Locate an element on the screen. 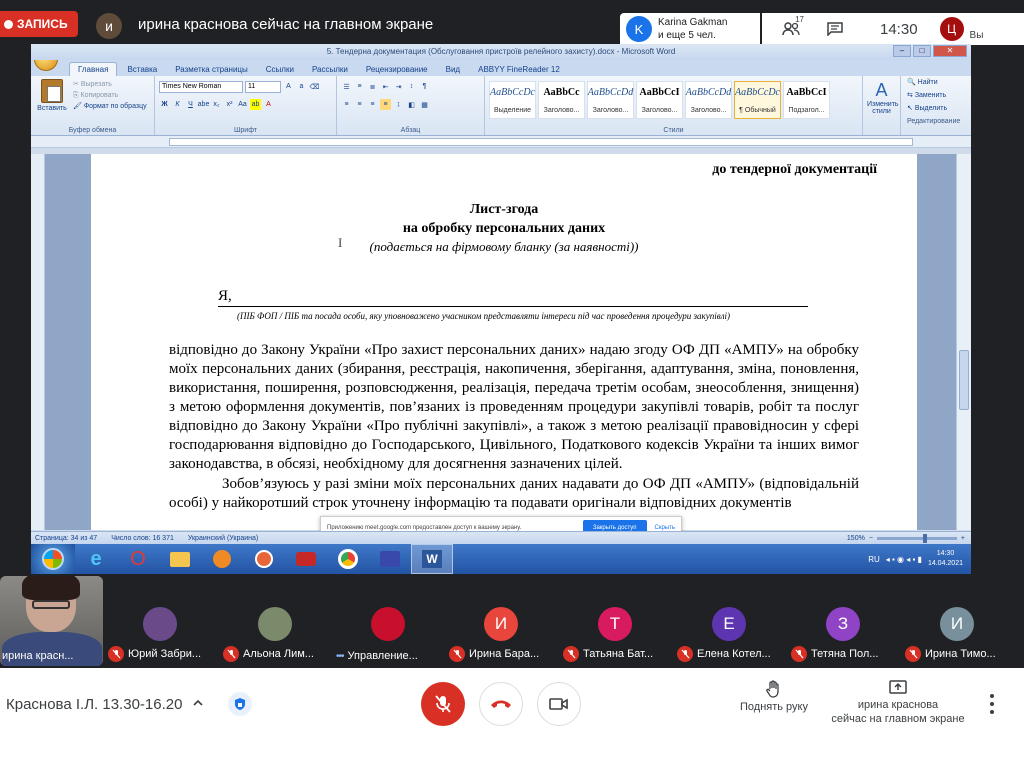 This screenshot has width=1024, height=768. sort-icon: ↕ is located at coordinates (411, 86).